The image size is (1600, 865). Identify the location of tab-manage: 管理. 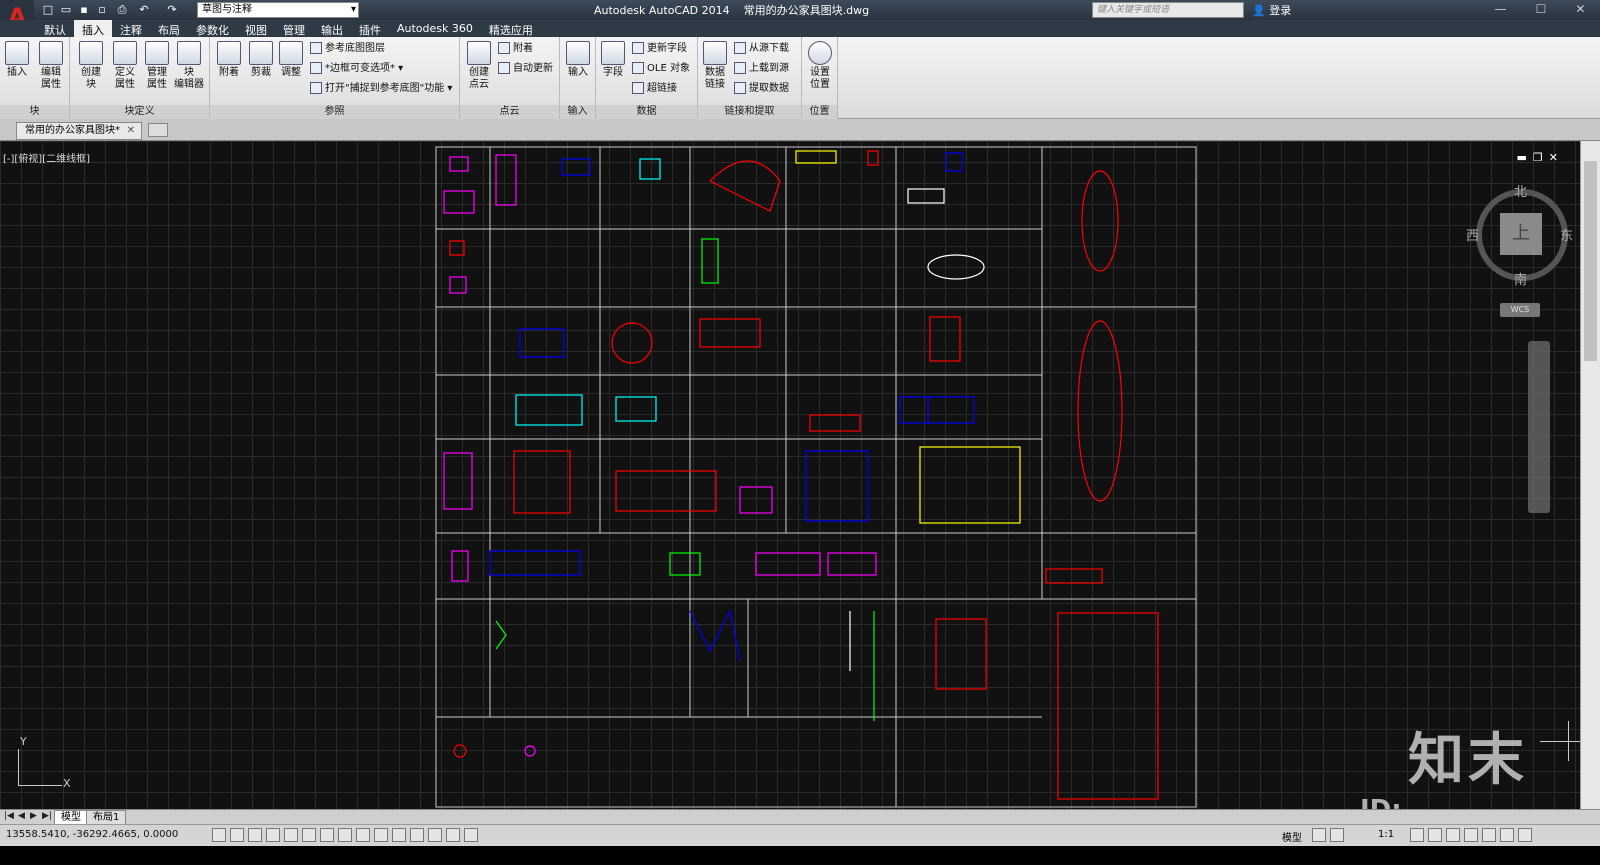
(294, 28).